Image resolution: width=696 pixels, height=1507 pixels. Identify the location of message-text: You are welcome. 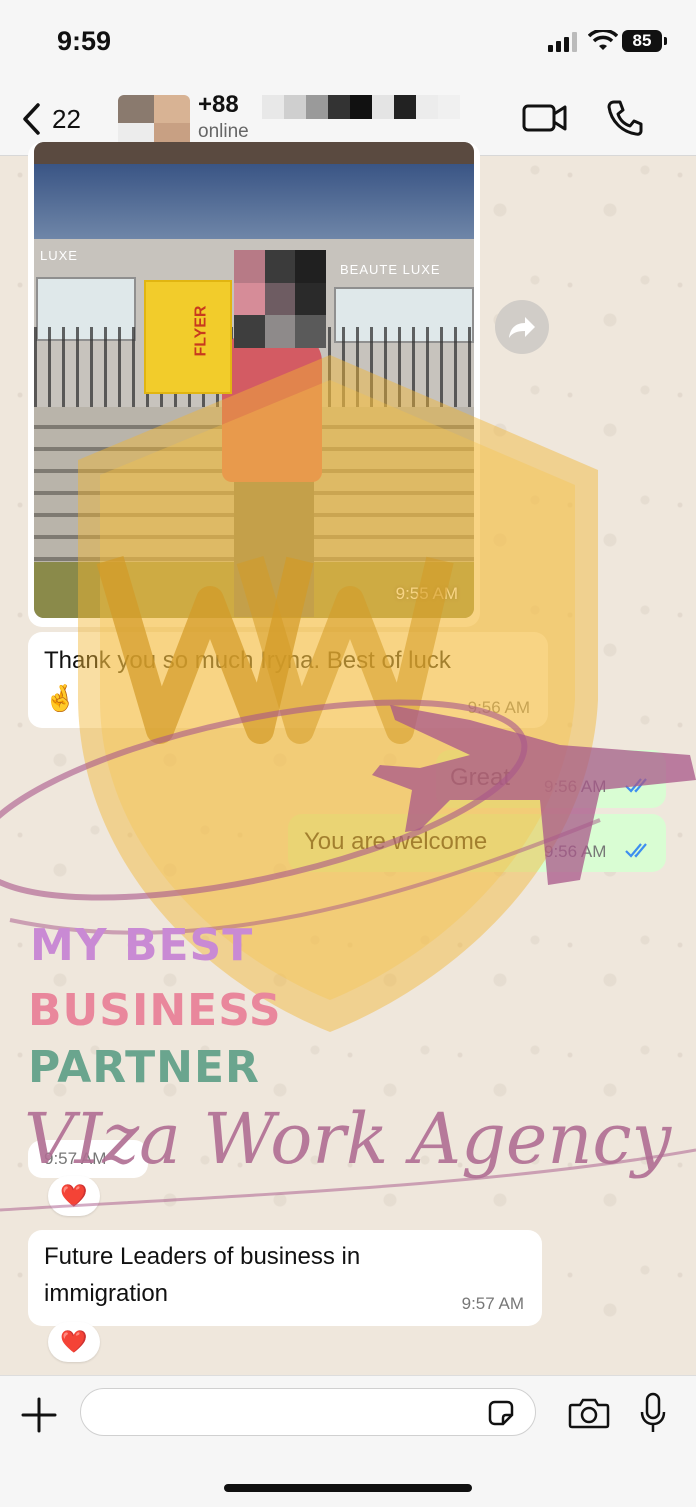
(396, 841).